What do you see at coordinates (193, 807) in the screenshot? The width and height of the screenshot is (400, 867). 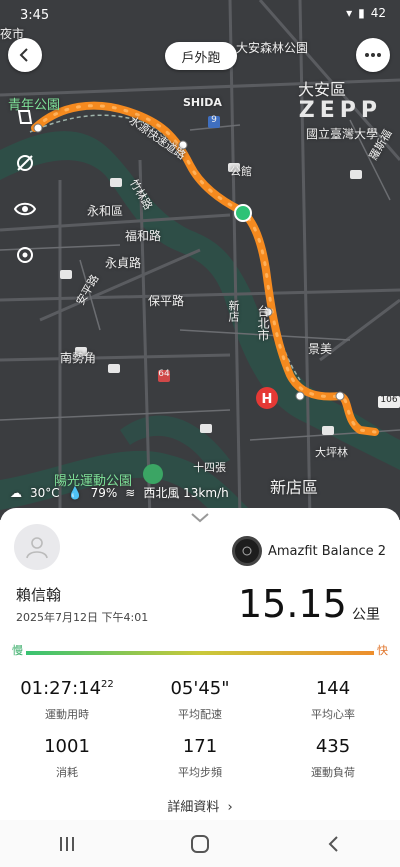 I see `details-label: 詳細資料` at bounding box center [193, 807].